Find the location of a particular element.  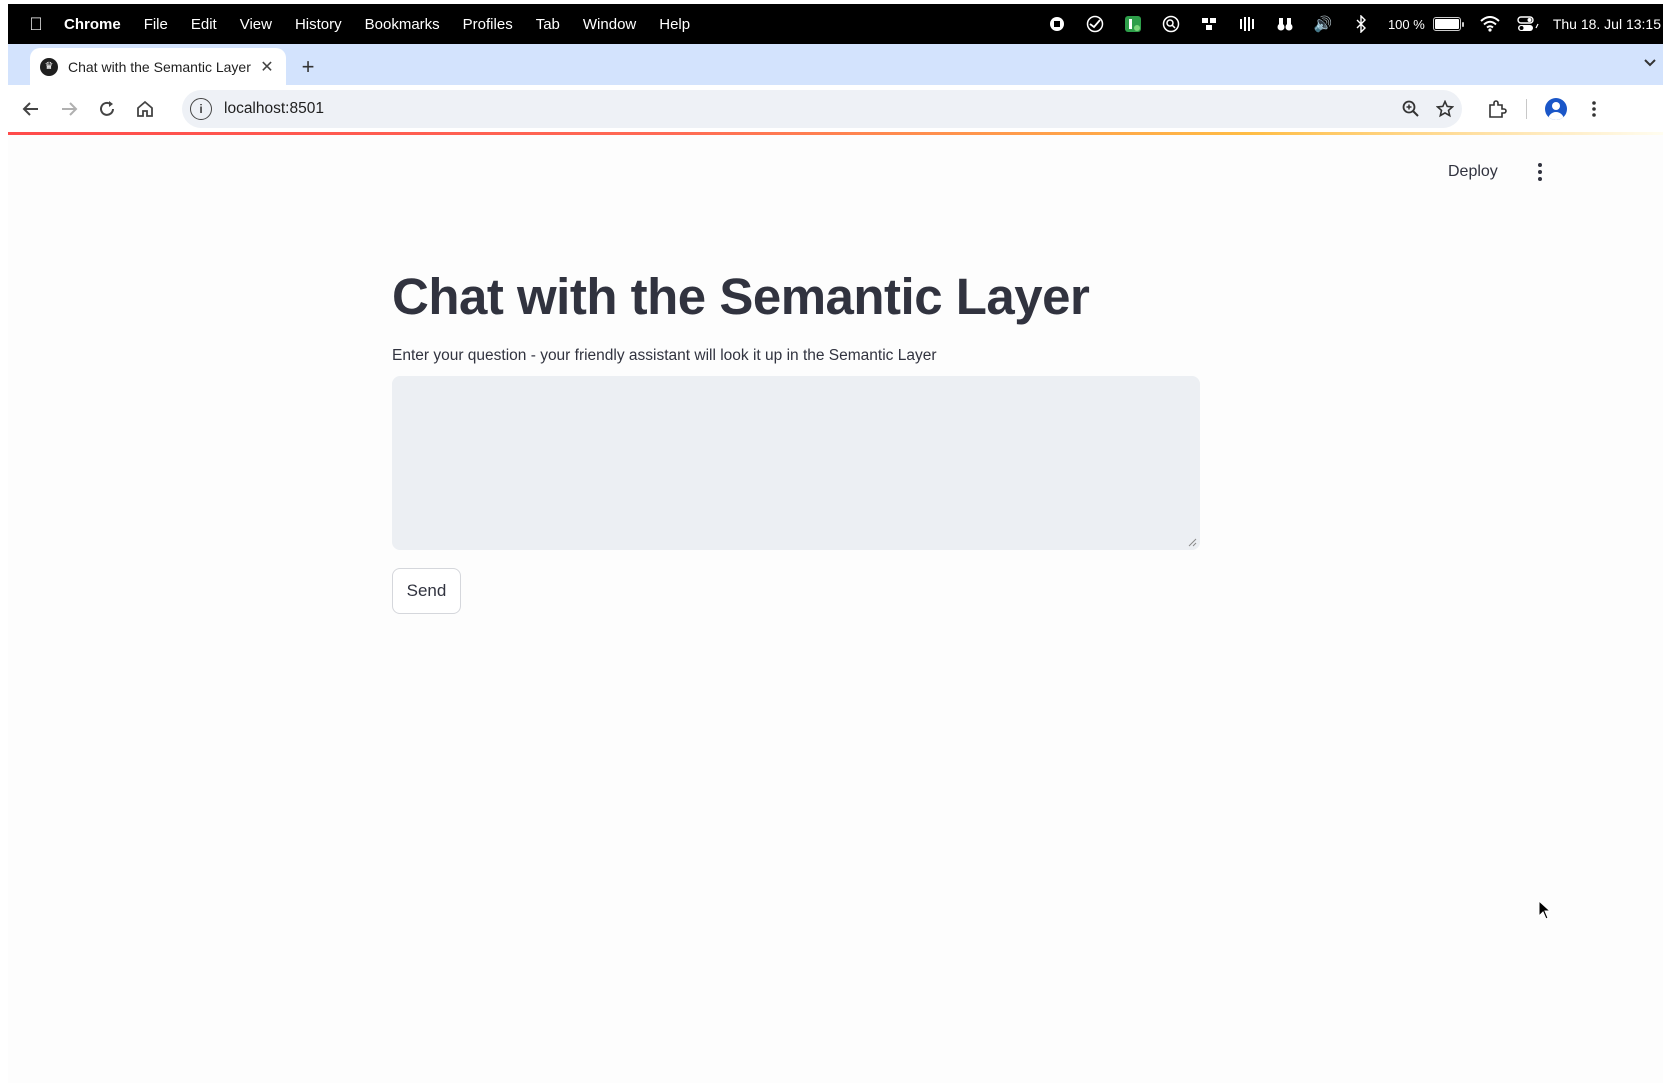

streamlit-favicon-icon: ♛ is located at coordinates (49, 66).